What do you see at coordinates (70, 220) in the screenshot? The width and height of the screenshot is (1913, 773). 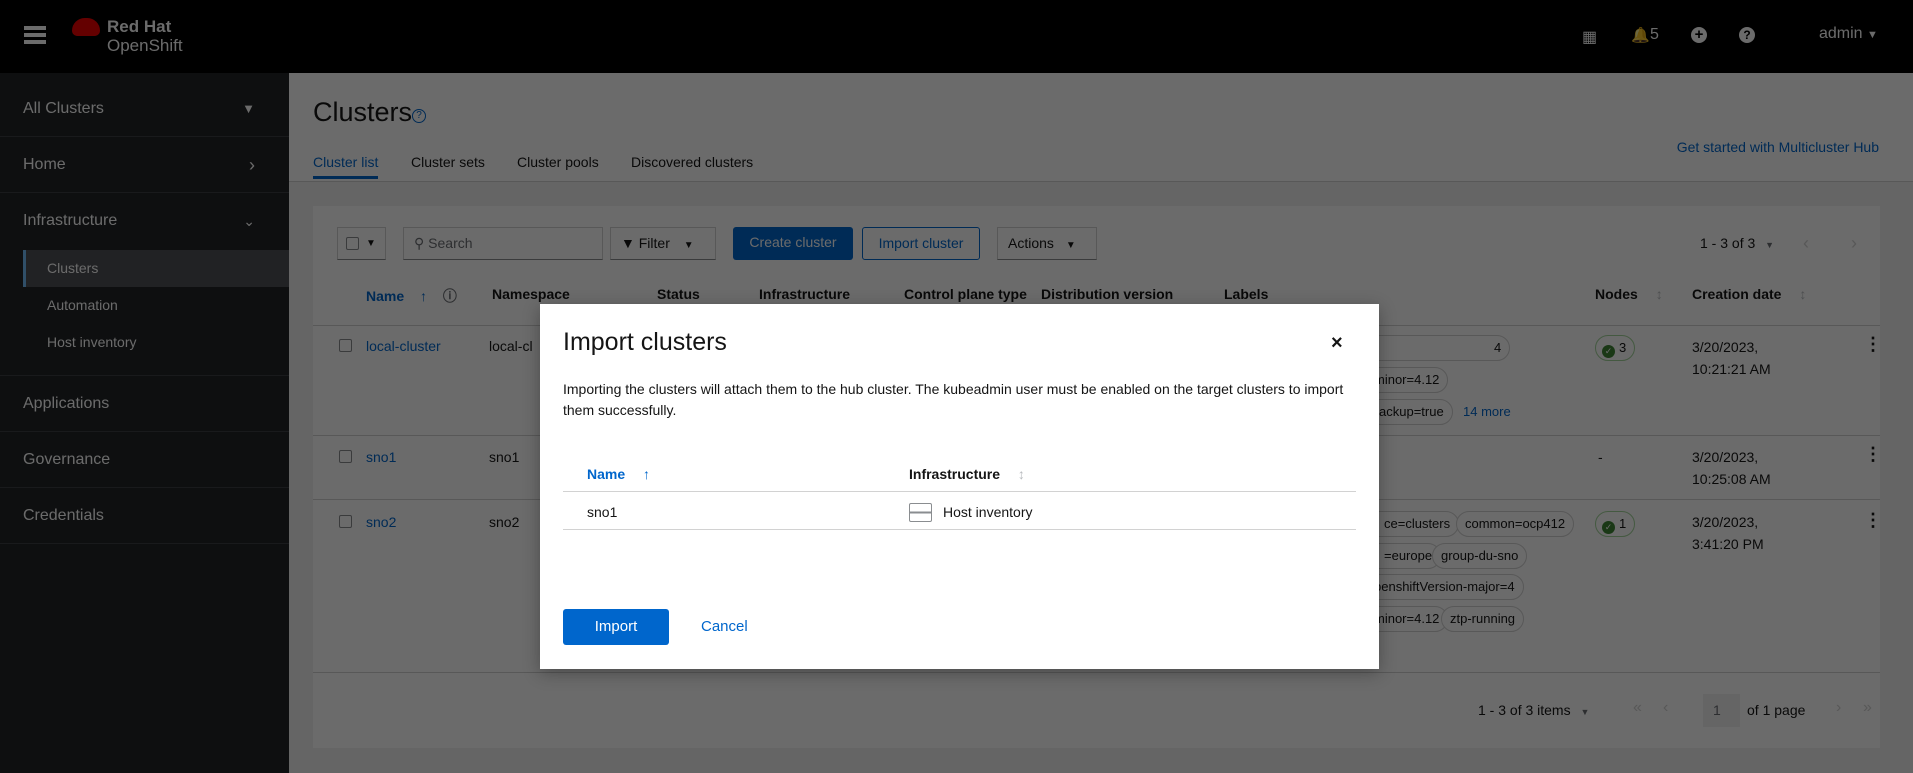 I see `sidebar-item-label: Infrastructure` at bounding box center [70, 220].